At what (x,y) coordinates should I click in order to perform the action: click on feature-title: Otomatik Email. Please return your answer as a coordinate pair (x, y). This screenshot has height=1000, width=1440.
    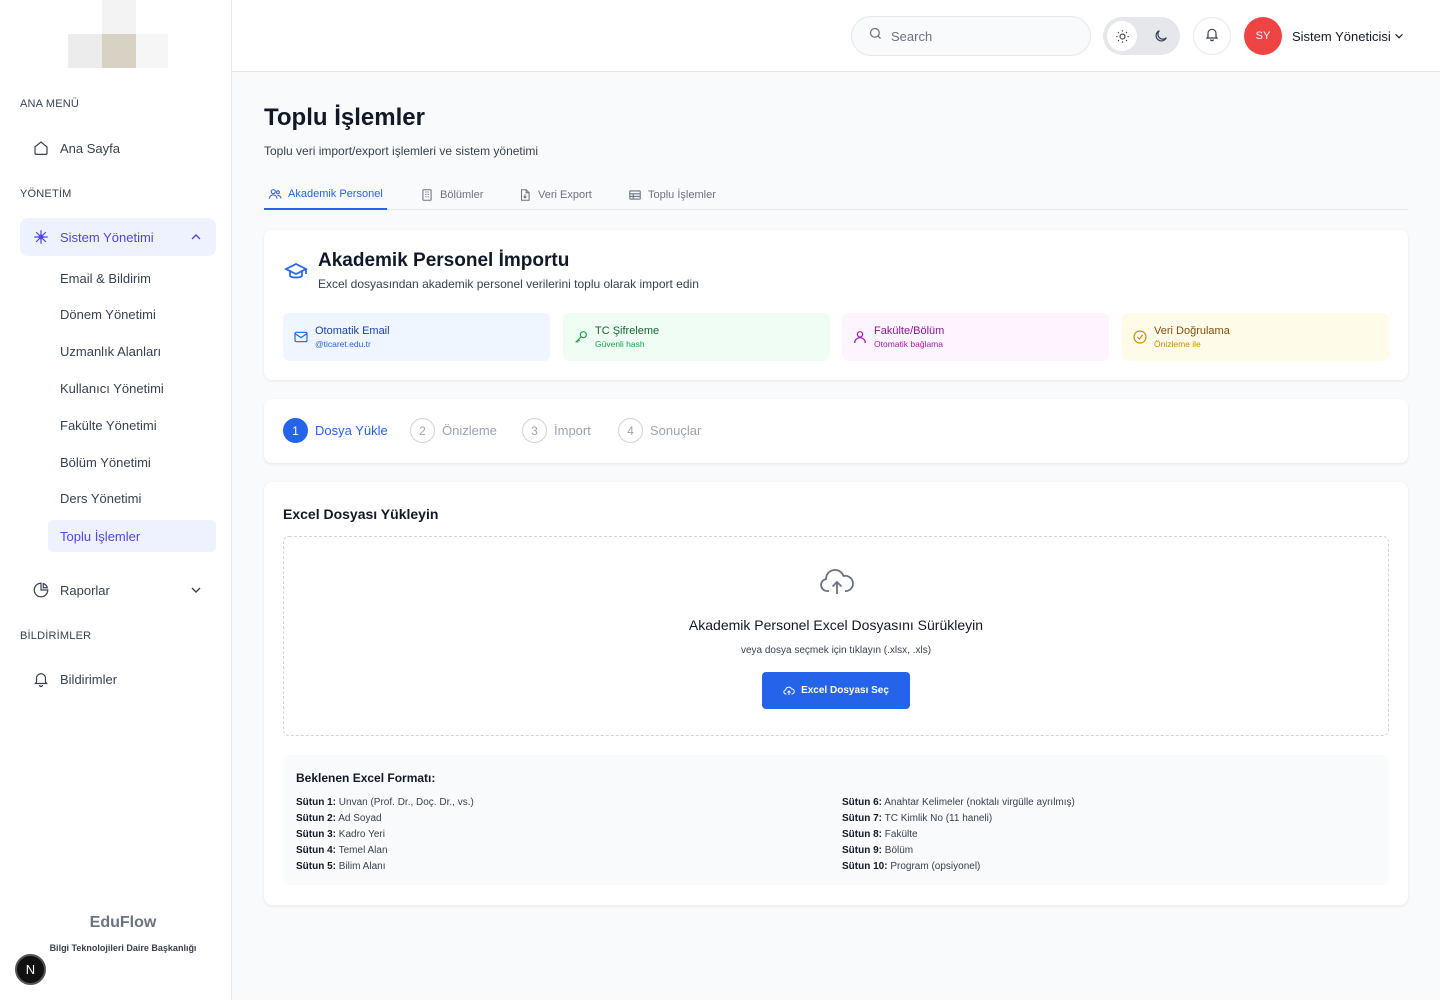
    Looking at the image, I should click on (352, 331).